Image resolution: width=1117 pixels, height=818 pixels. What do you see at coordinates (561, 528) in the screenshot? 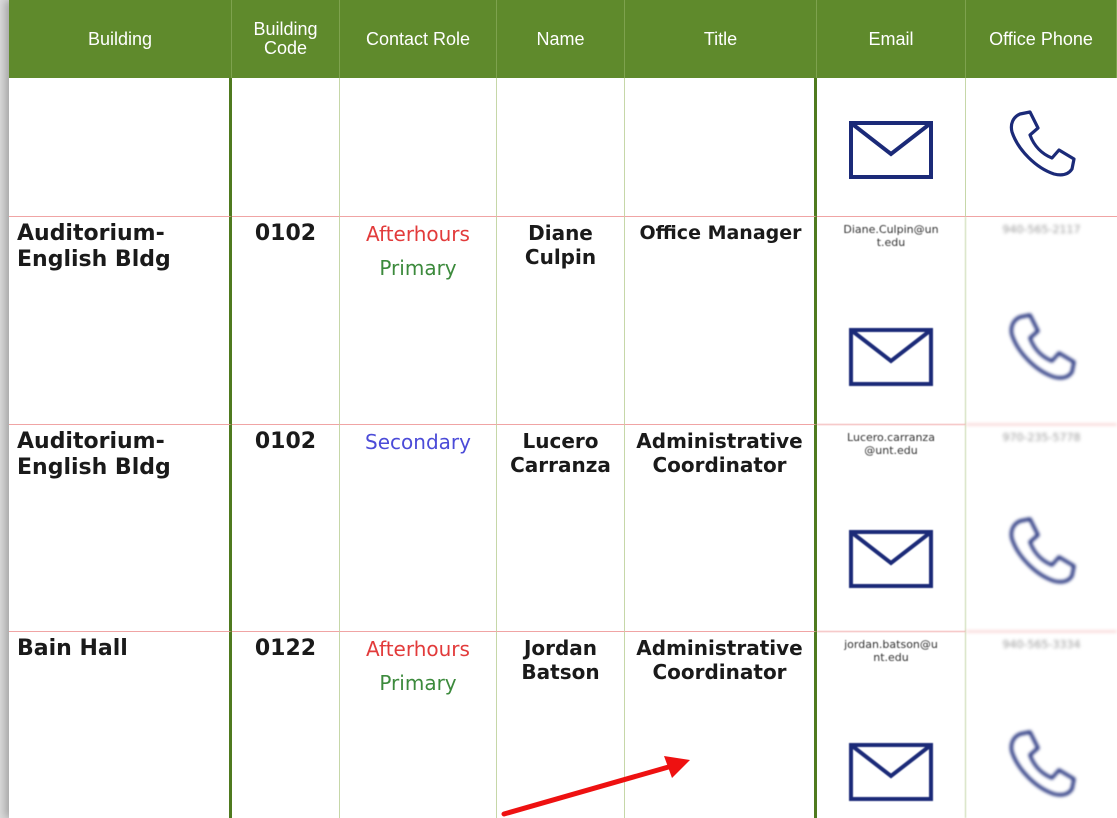
I see `table-row-cell-name: Lucero Carranza` at bounding box center [561, 528].